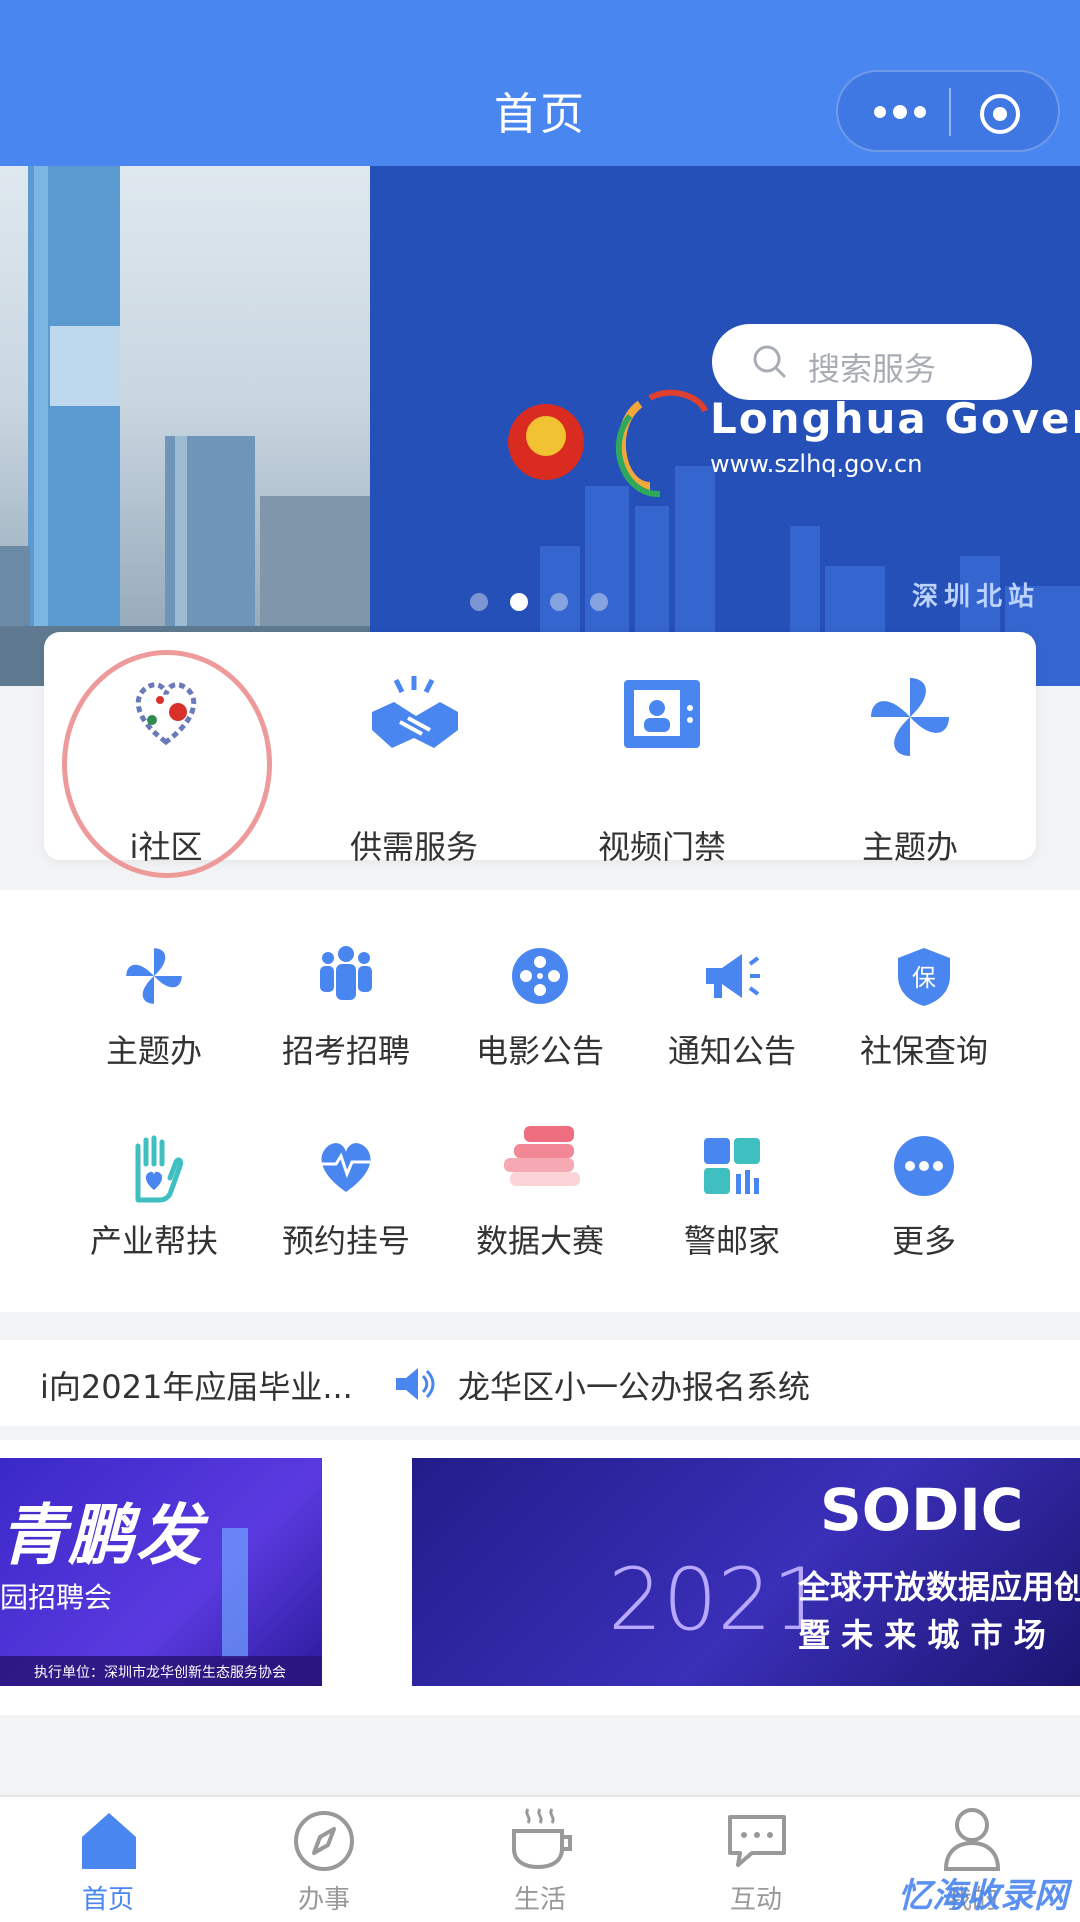 The height and width of the screenshot is (1922, 1080). What do you see at coordinates (159, 1169) in the screenshot?
I see `hand-heart-icon` at bounding box center [159, 1169].